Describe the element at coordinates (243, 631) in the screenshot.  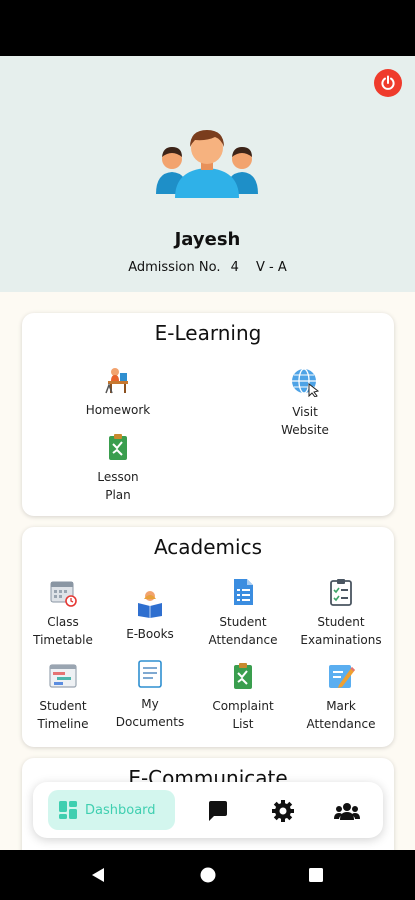
I see `student-attendance-label: Student Attendance` at that location.